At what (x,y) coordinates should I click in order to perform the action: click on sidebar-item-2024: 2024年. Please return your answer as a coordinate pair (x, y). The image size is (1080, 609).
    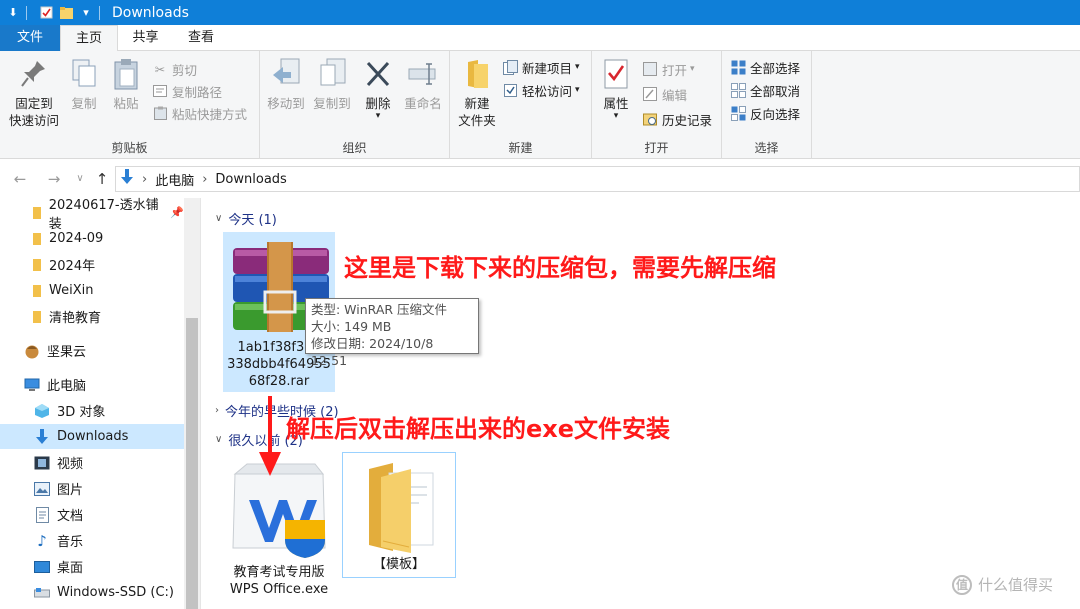
    Looking at the image, I should click on (92, 264).